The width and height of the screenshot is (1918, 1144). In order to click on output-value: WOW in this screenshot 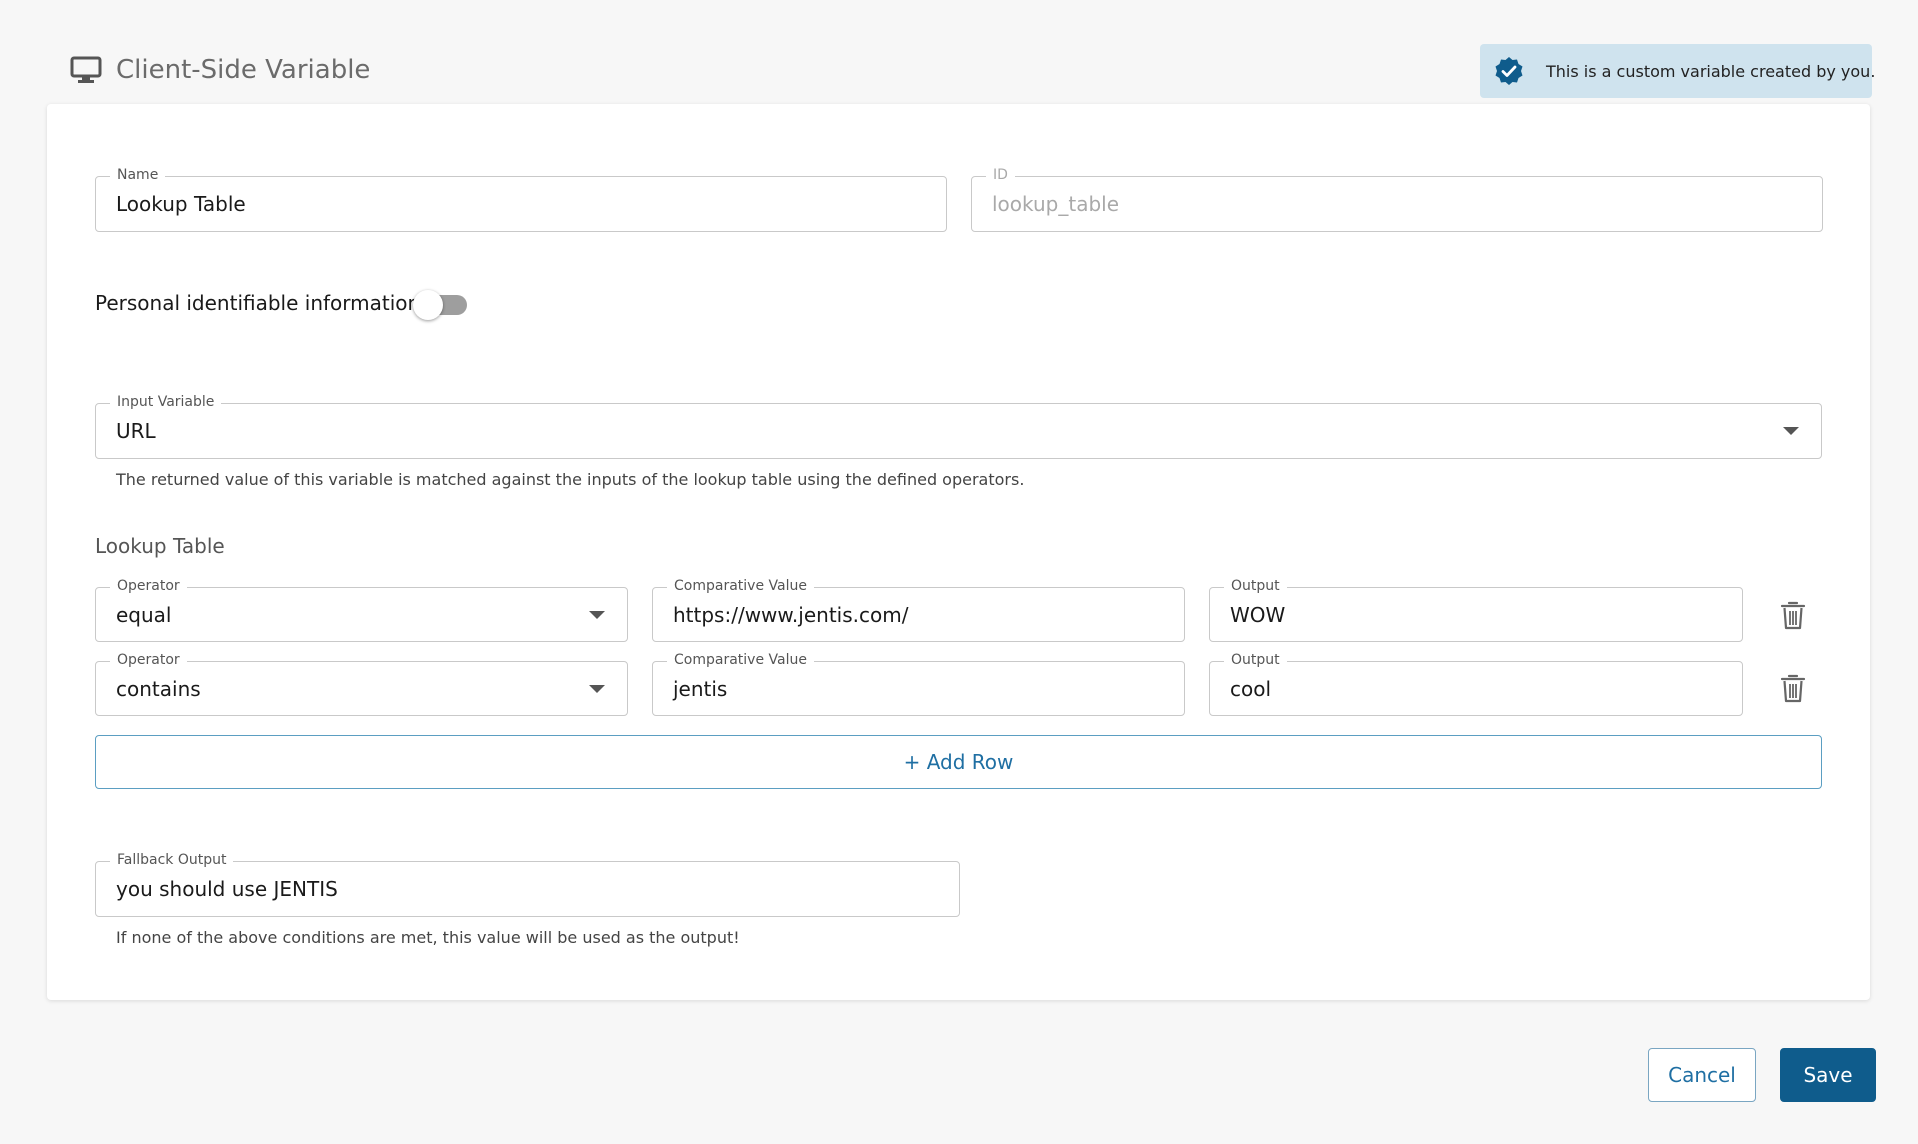, I will do `click(1258, 614)`.